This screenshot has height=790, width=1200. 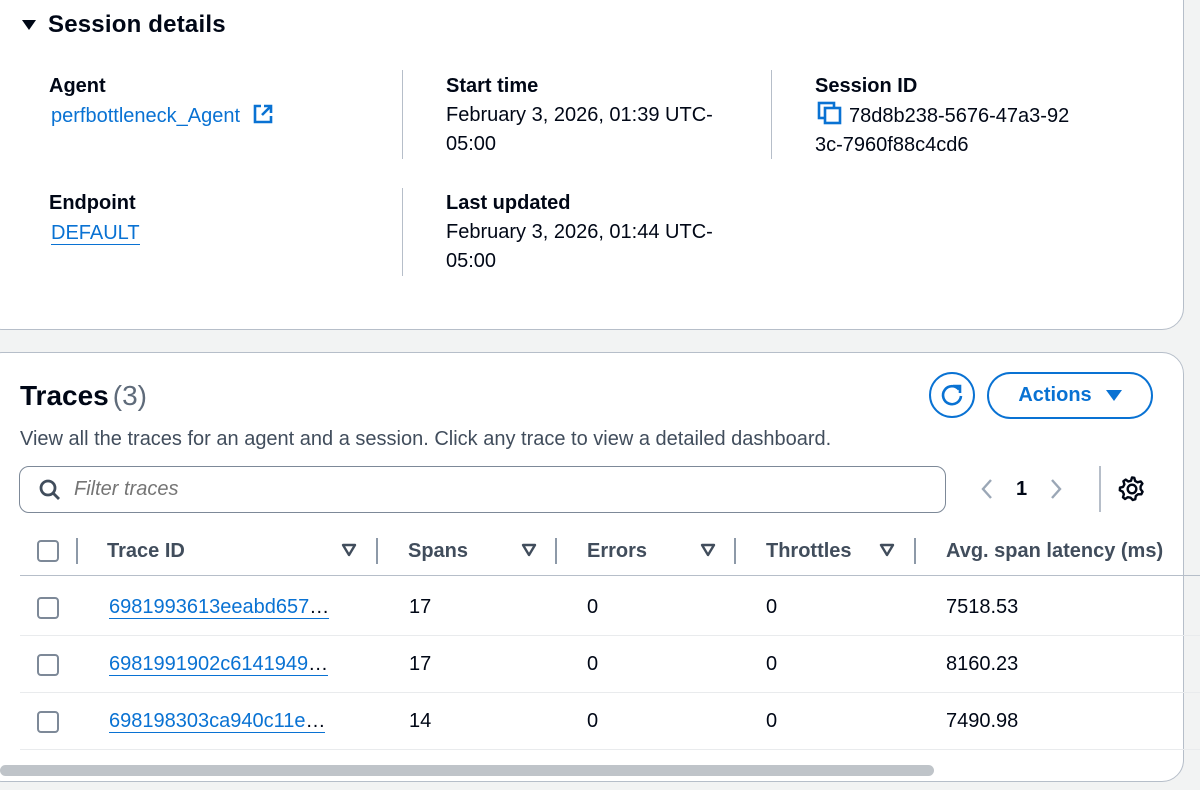 I want to click on pager-divider, so click(x=1100, y=489).